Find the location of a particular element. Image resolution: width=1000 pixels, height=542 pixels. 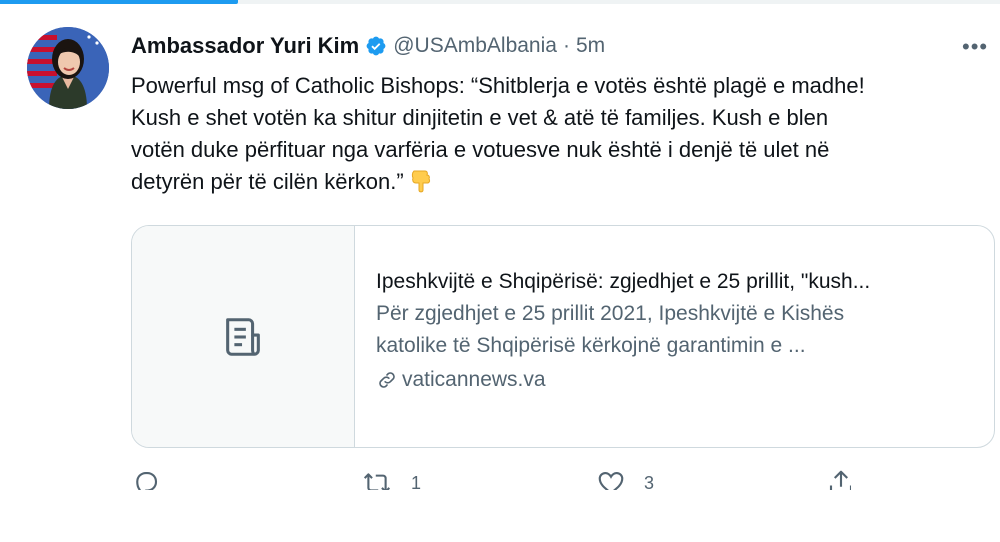

tweet-header: Ambassador Yuri Kim @USAmbAlbania · 5m is located at coordinates (368, 46).